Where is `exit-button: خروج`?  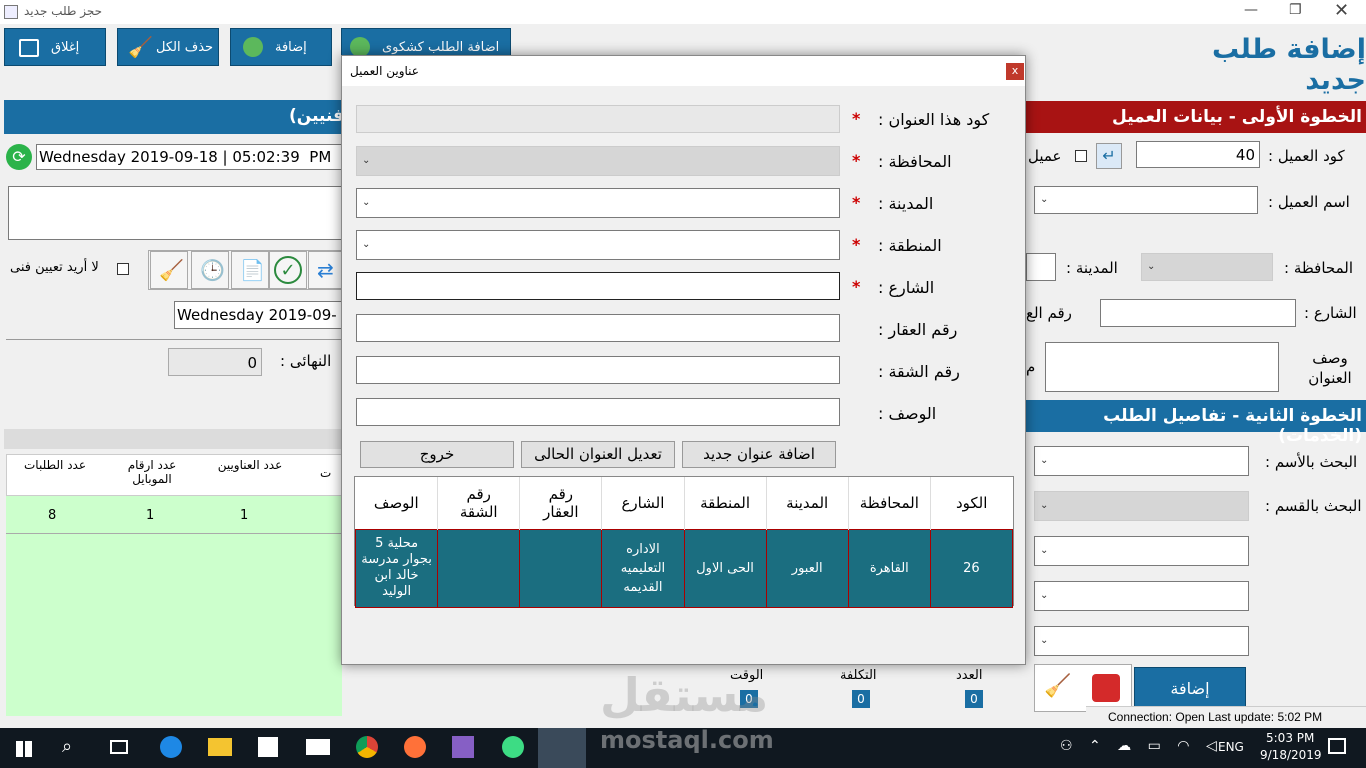
exit-button: خروج is located at coordinates (437, 454).